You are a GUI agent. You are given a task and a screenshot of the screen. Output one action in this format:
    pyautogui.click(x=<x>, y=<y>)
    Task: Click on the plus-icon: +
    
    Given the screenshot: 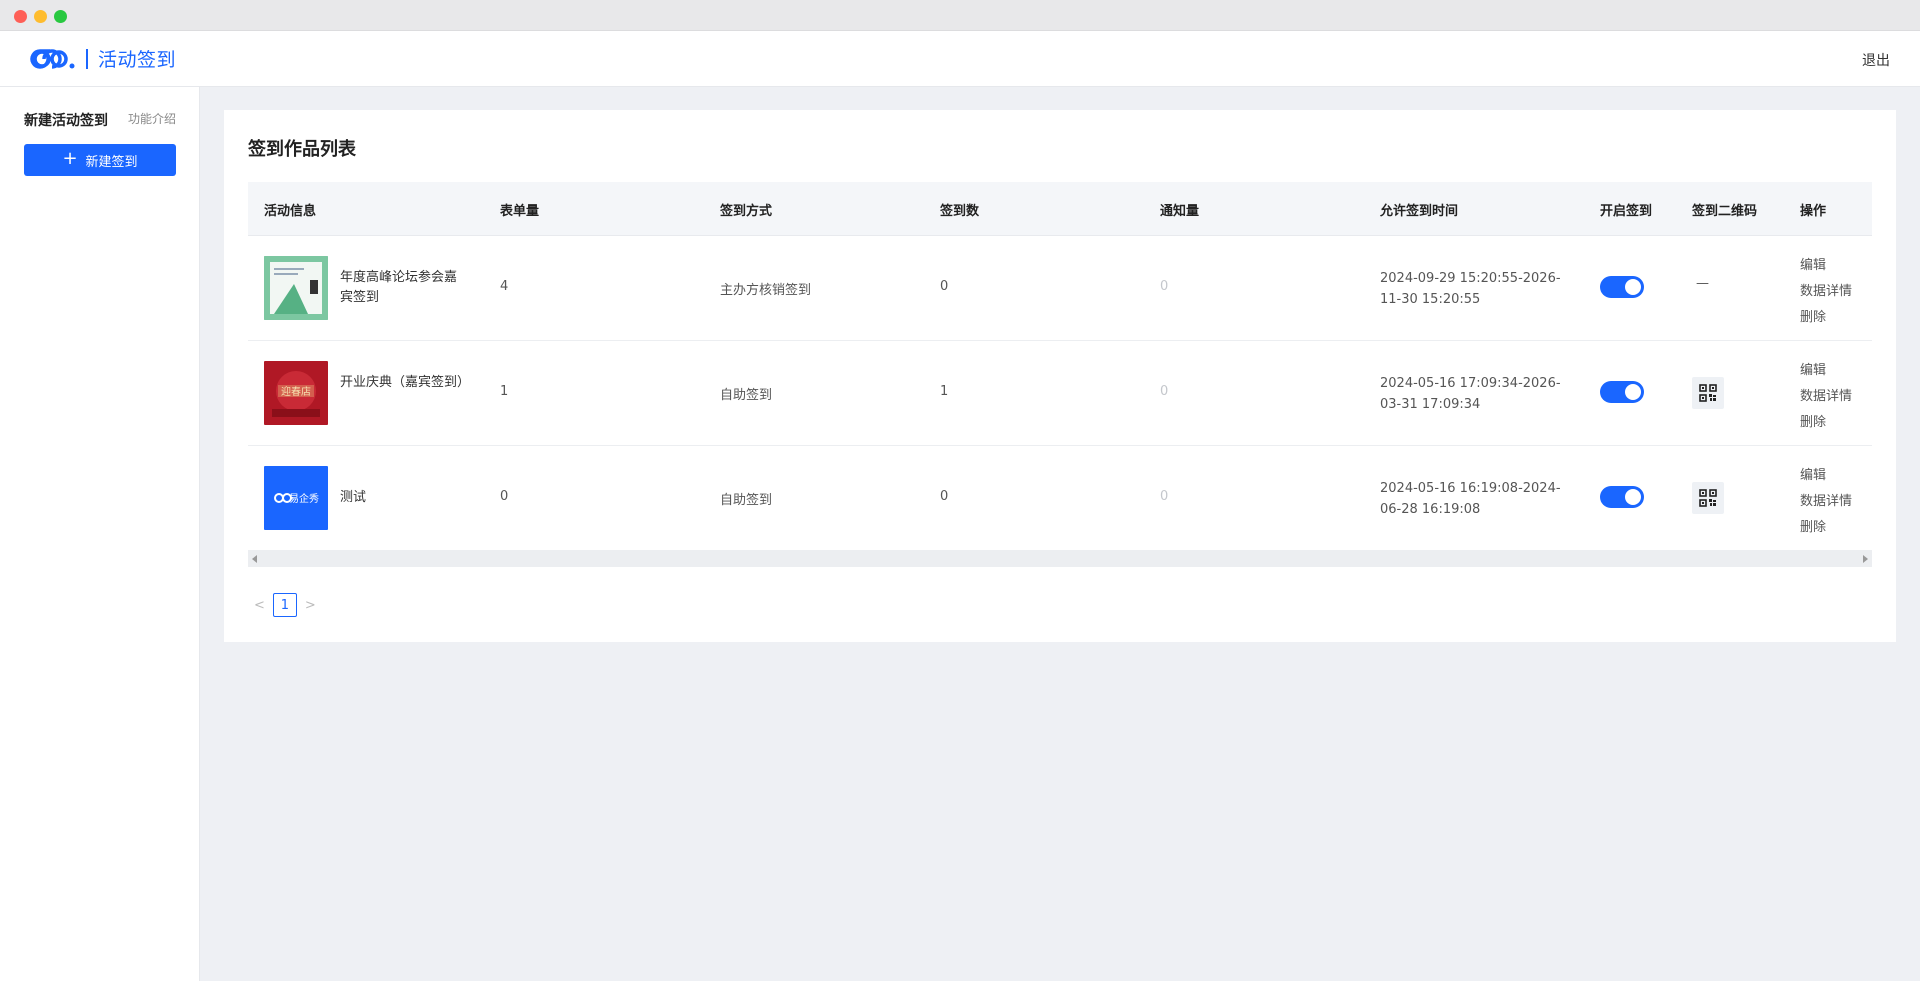 What is the action you would take?
    pyautogui.click(x=70, y=158)
    